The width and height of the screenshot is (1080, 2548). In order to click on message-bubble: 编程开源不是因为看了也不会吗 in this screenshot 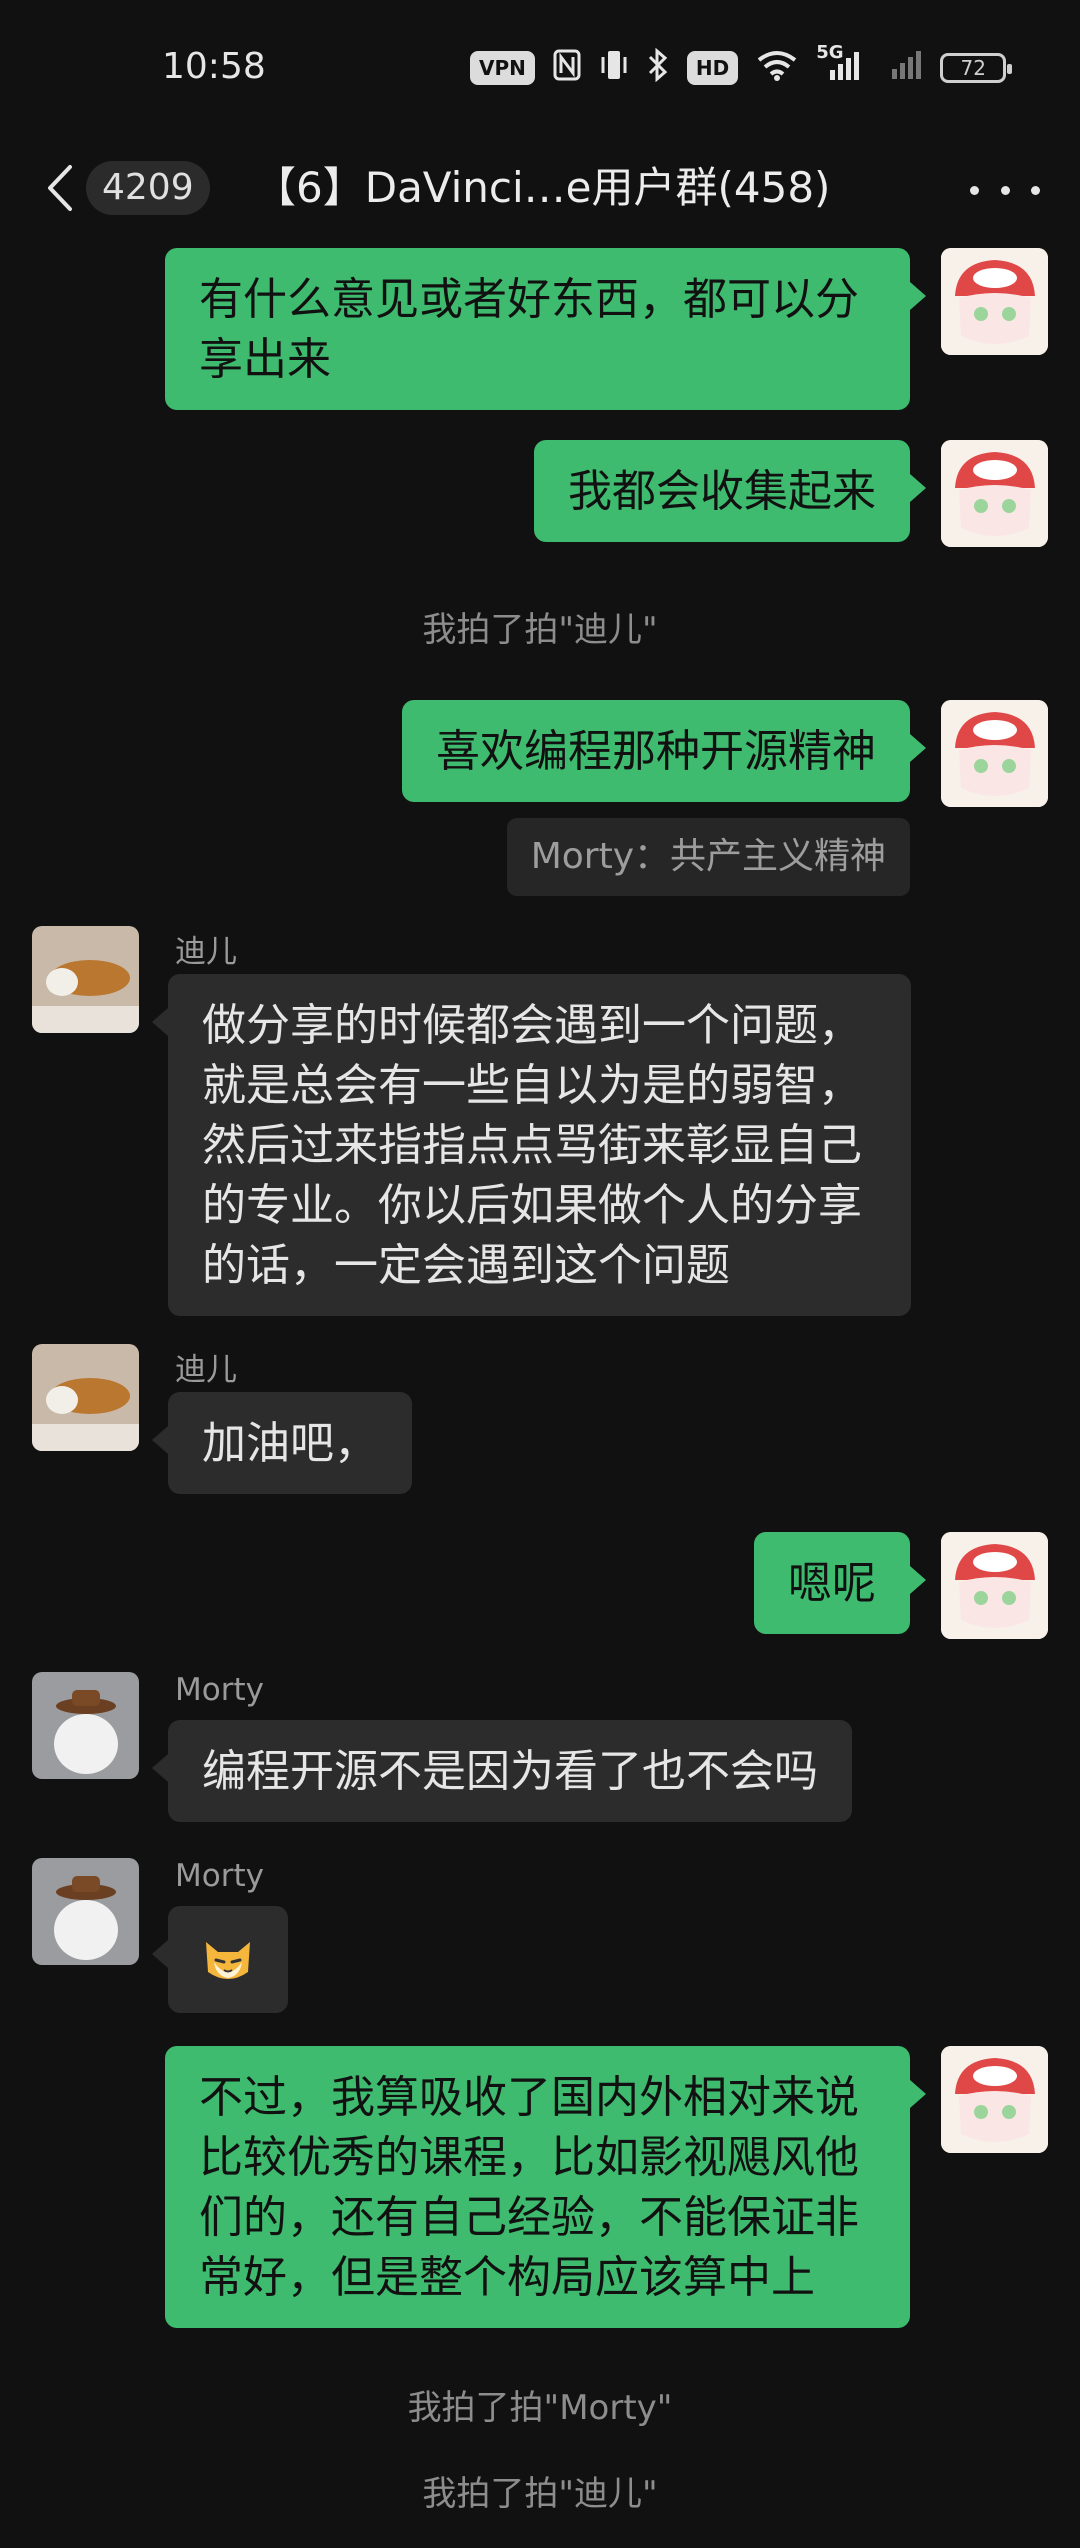, I will do `click(502, 1771)`.